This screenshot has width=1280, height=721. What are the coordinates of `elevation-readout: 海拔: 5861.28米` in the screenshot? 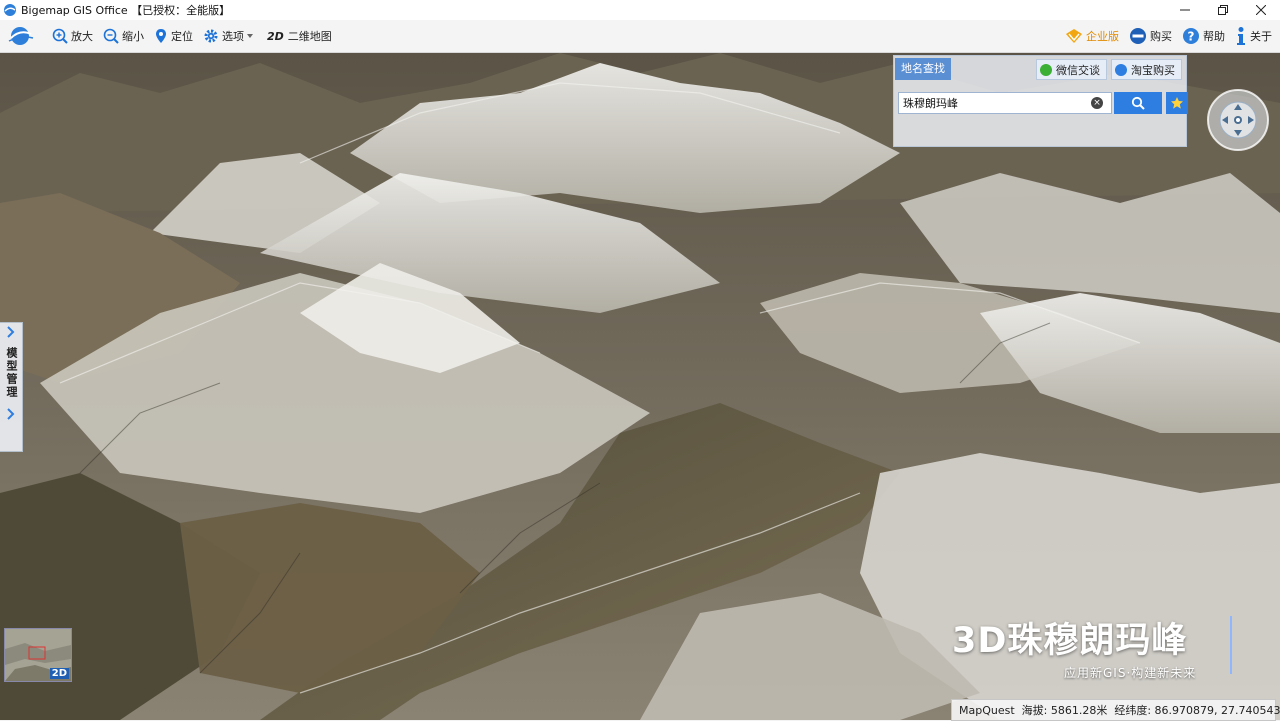 It's located at (1064, 710).